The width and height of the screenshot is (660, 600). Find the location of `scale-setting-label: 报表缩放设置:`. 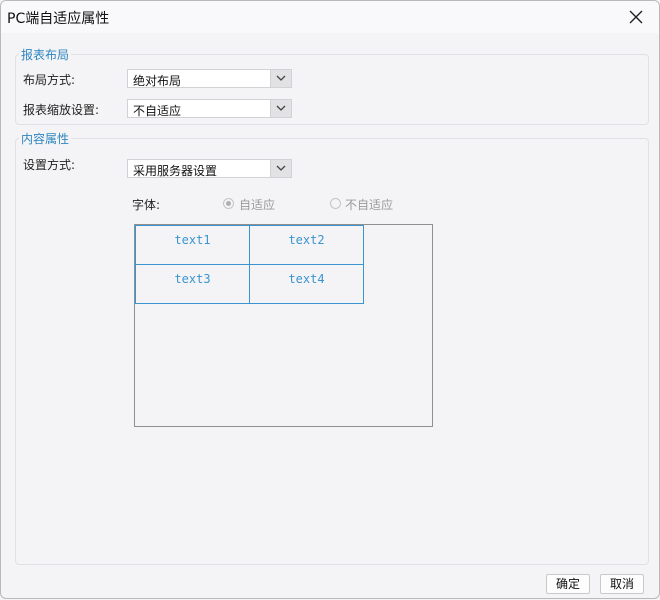

scale-setting-label: 报表缩放设置: is located at coordinates (61, 110).